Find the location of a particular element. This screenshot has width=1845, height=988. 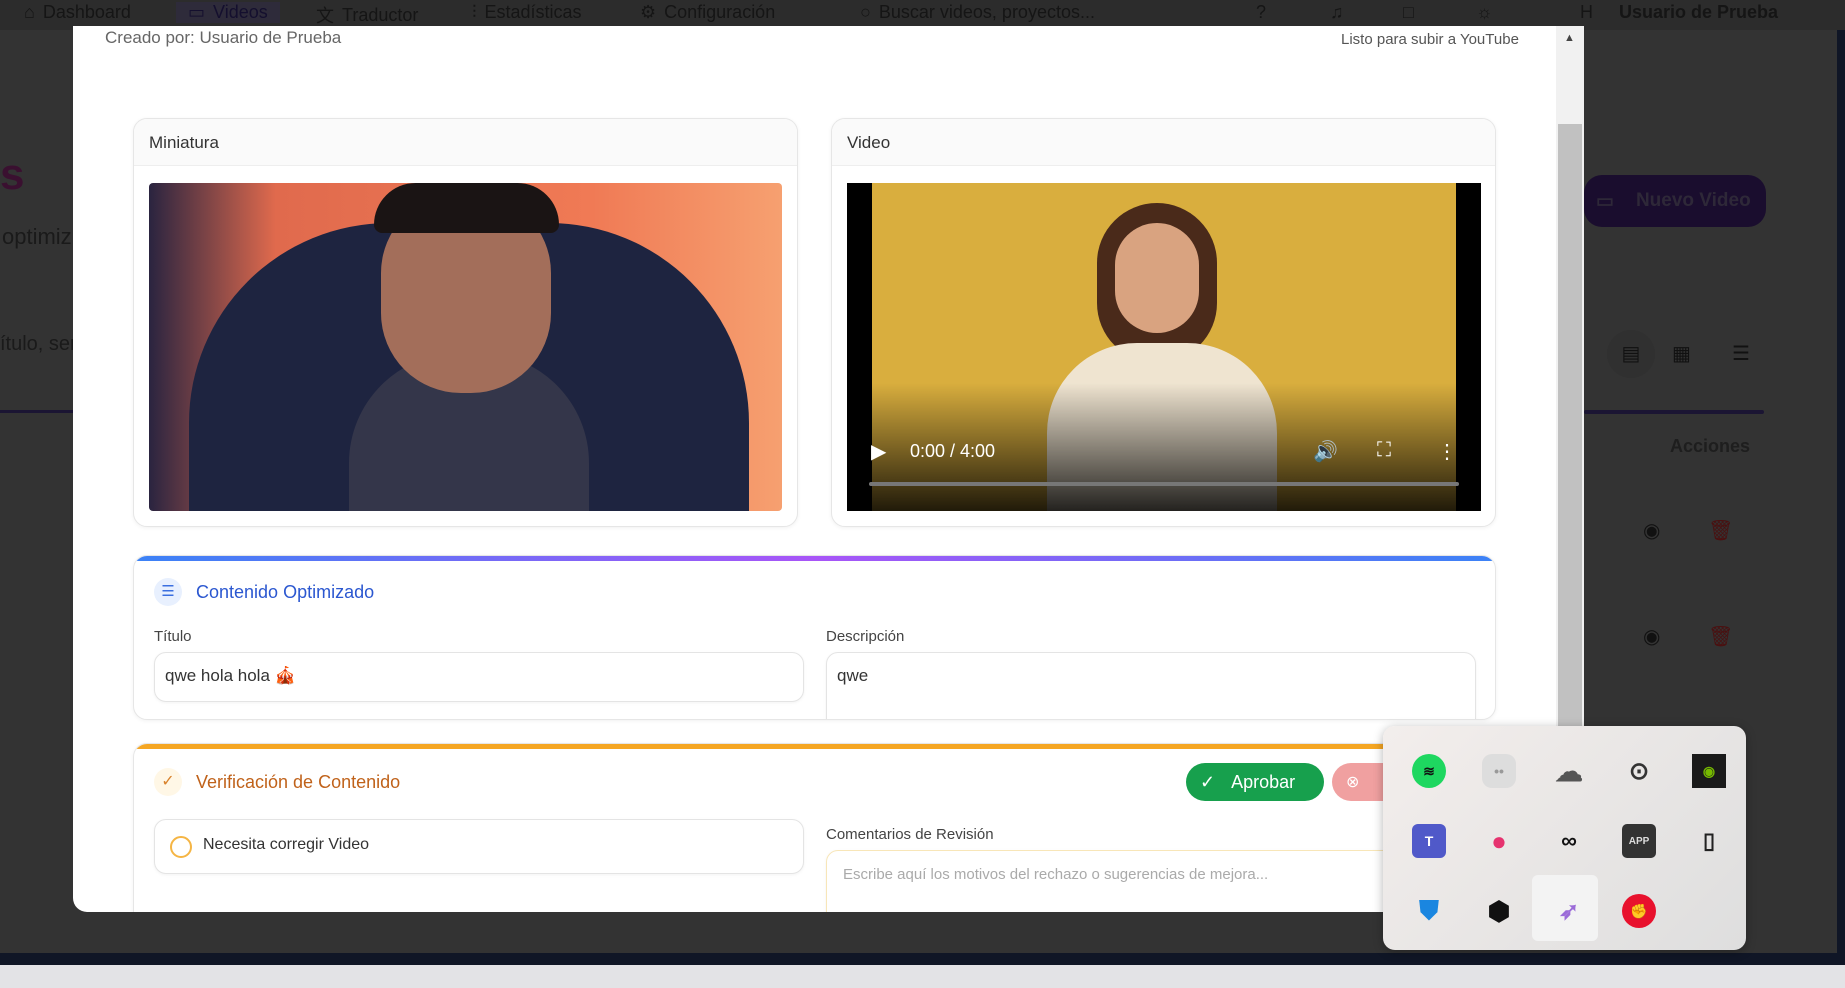

thumbnail-image is located at coordinates (465, 347).